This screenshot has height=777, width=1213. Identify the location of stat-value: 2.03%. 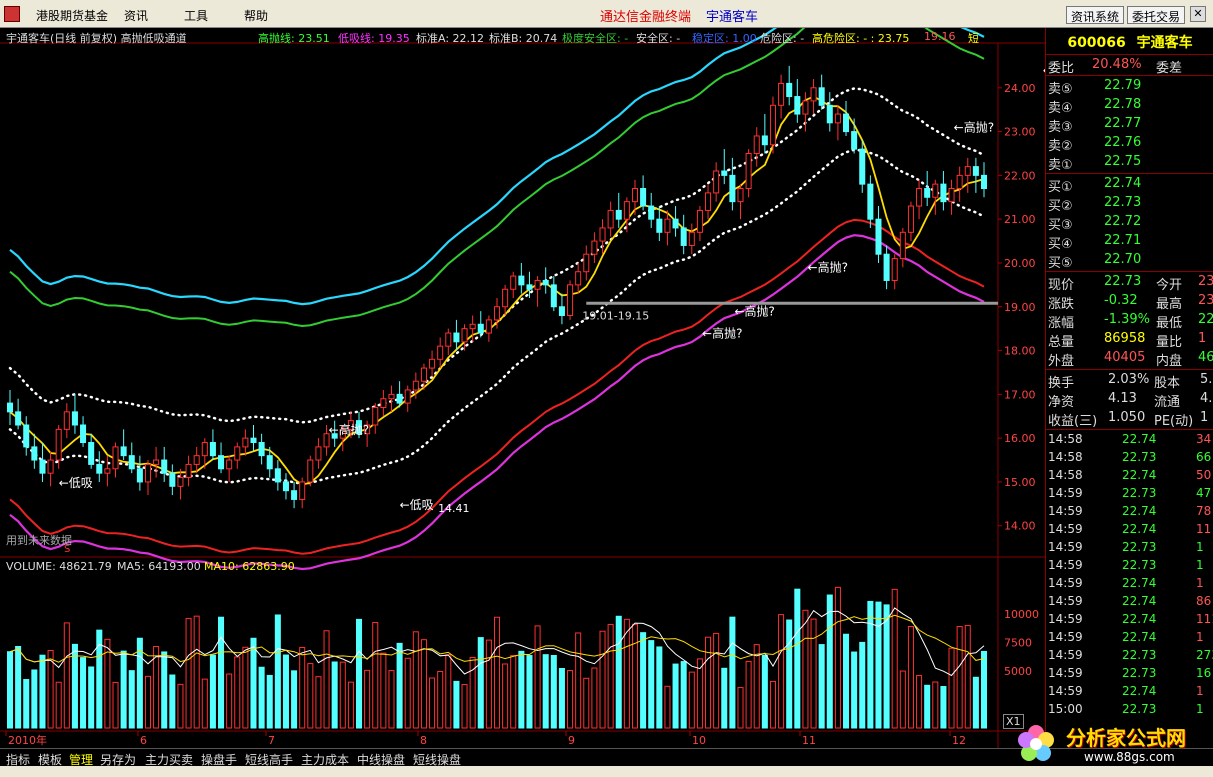
(1129, 379).